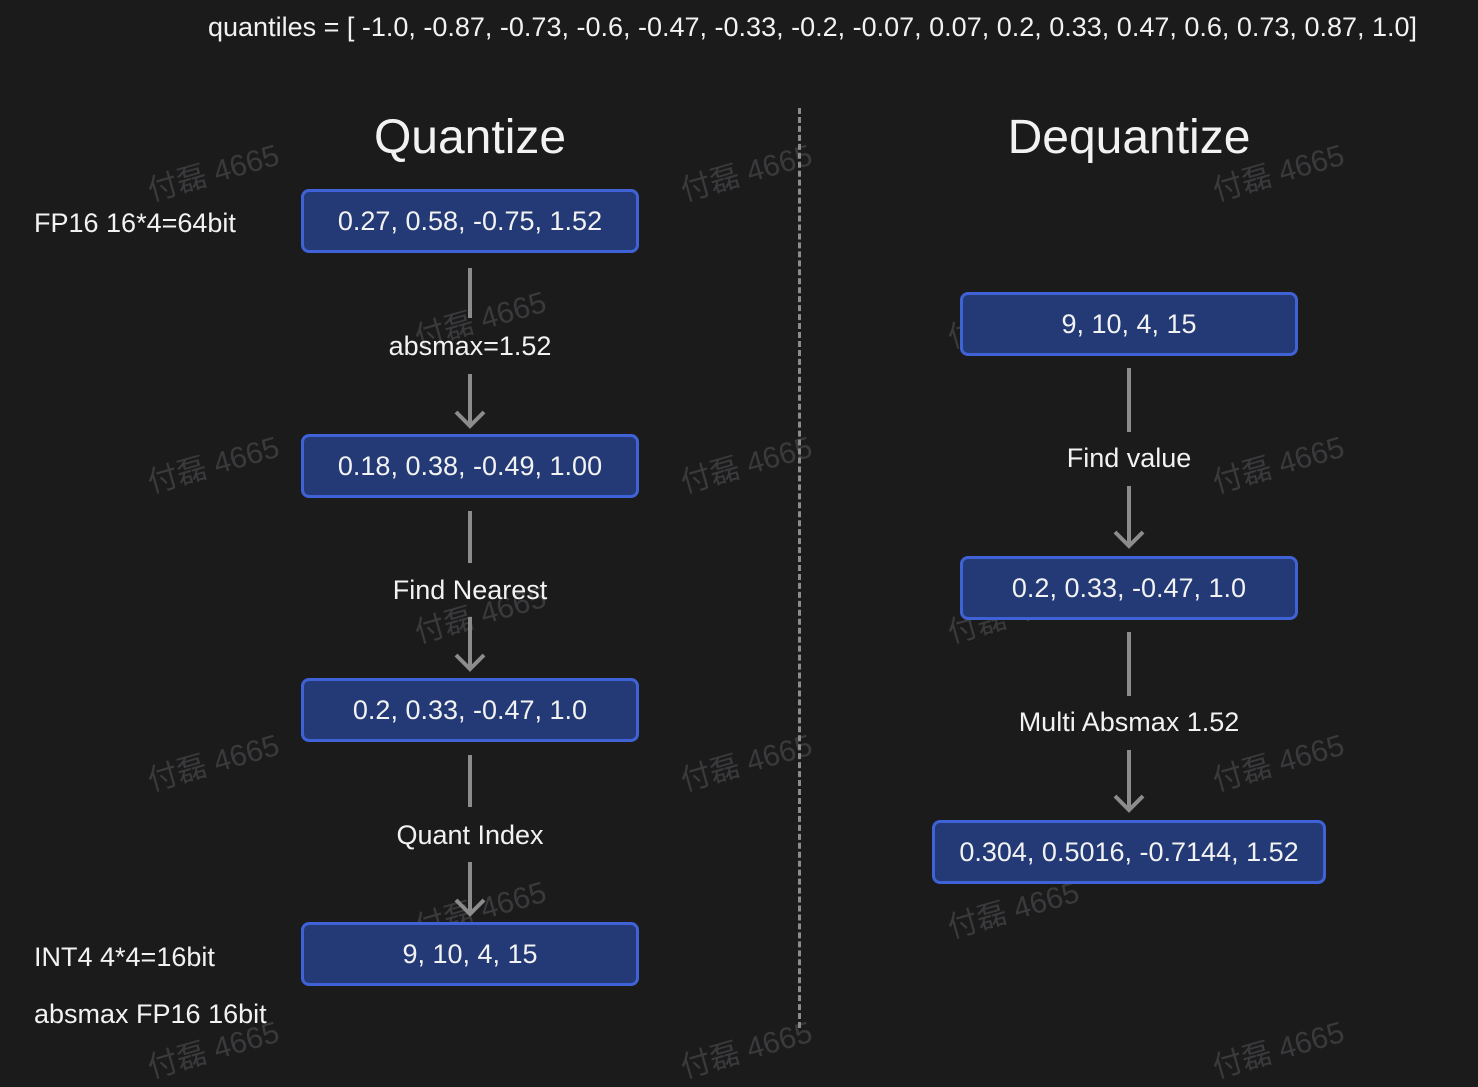 This screenshot has height=1087, width=1478. I want to click on step-label-multi-absmax: Multi Absmax 1.52, so click(1129, 722).